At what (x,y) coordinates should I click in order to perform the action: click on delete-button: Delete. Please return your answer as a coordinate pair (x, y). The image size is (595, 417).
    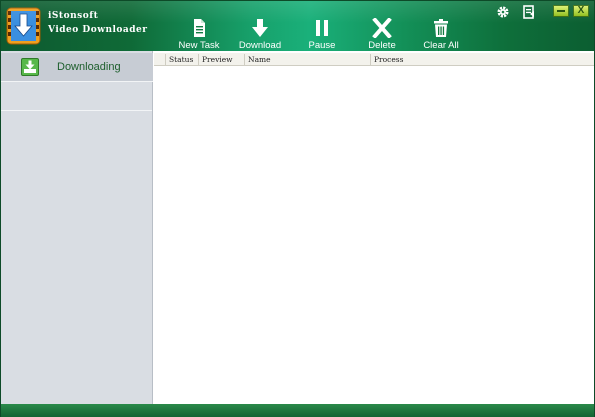
    Looking at the image, I should click on (382, 35).